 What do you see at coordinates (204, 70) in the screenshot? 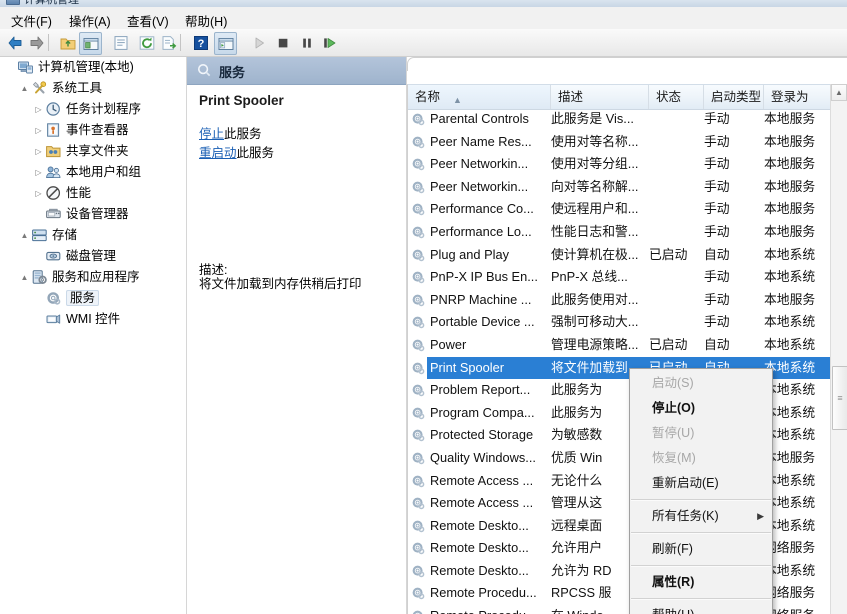
I see `services-magnifier-icon` at bounding box center [204, 70].